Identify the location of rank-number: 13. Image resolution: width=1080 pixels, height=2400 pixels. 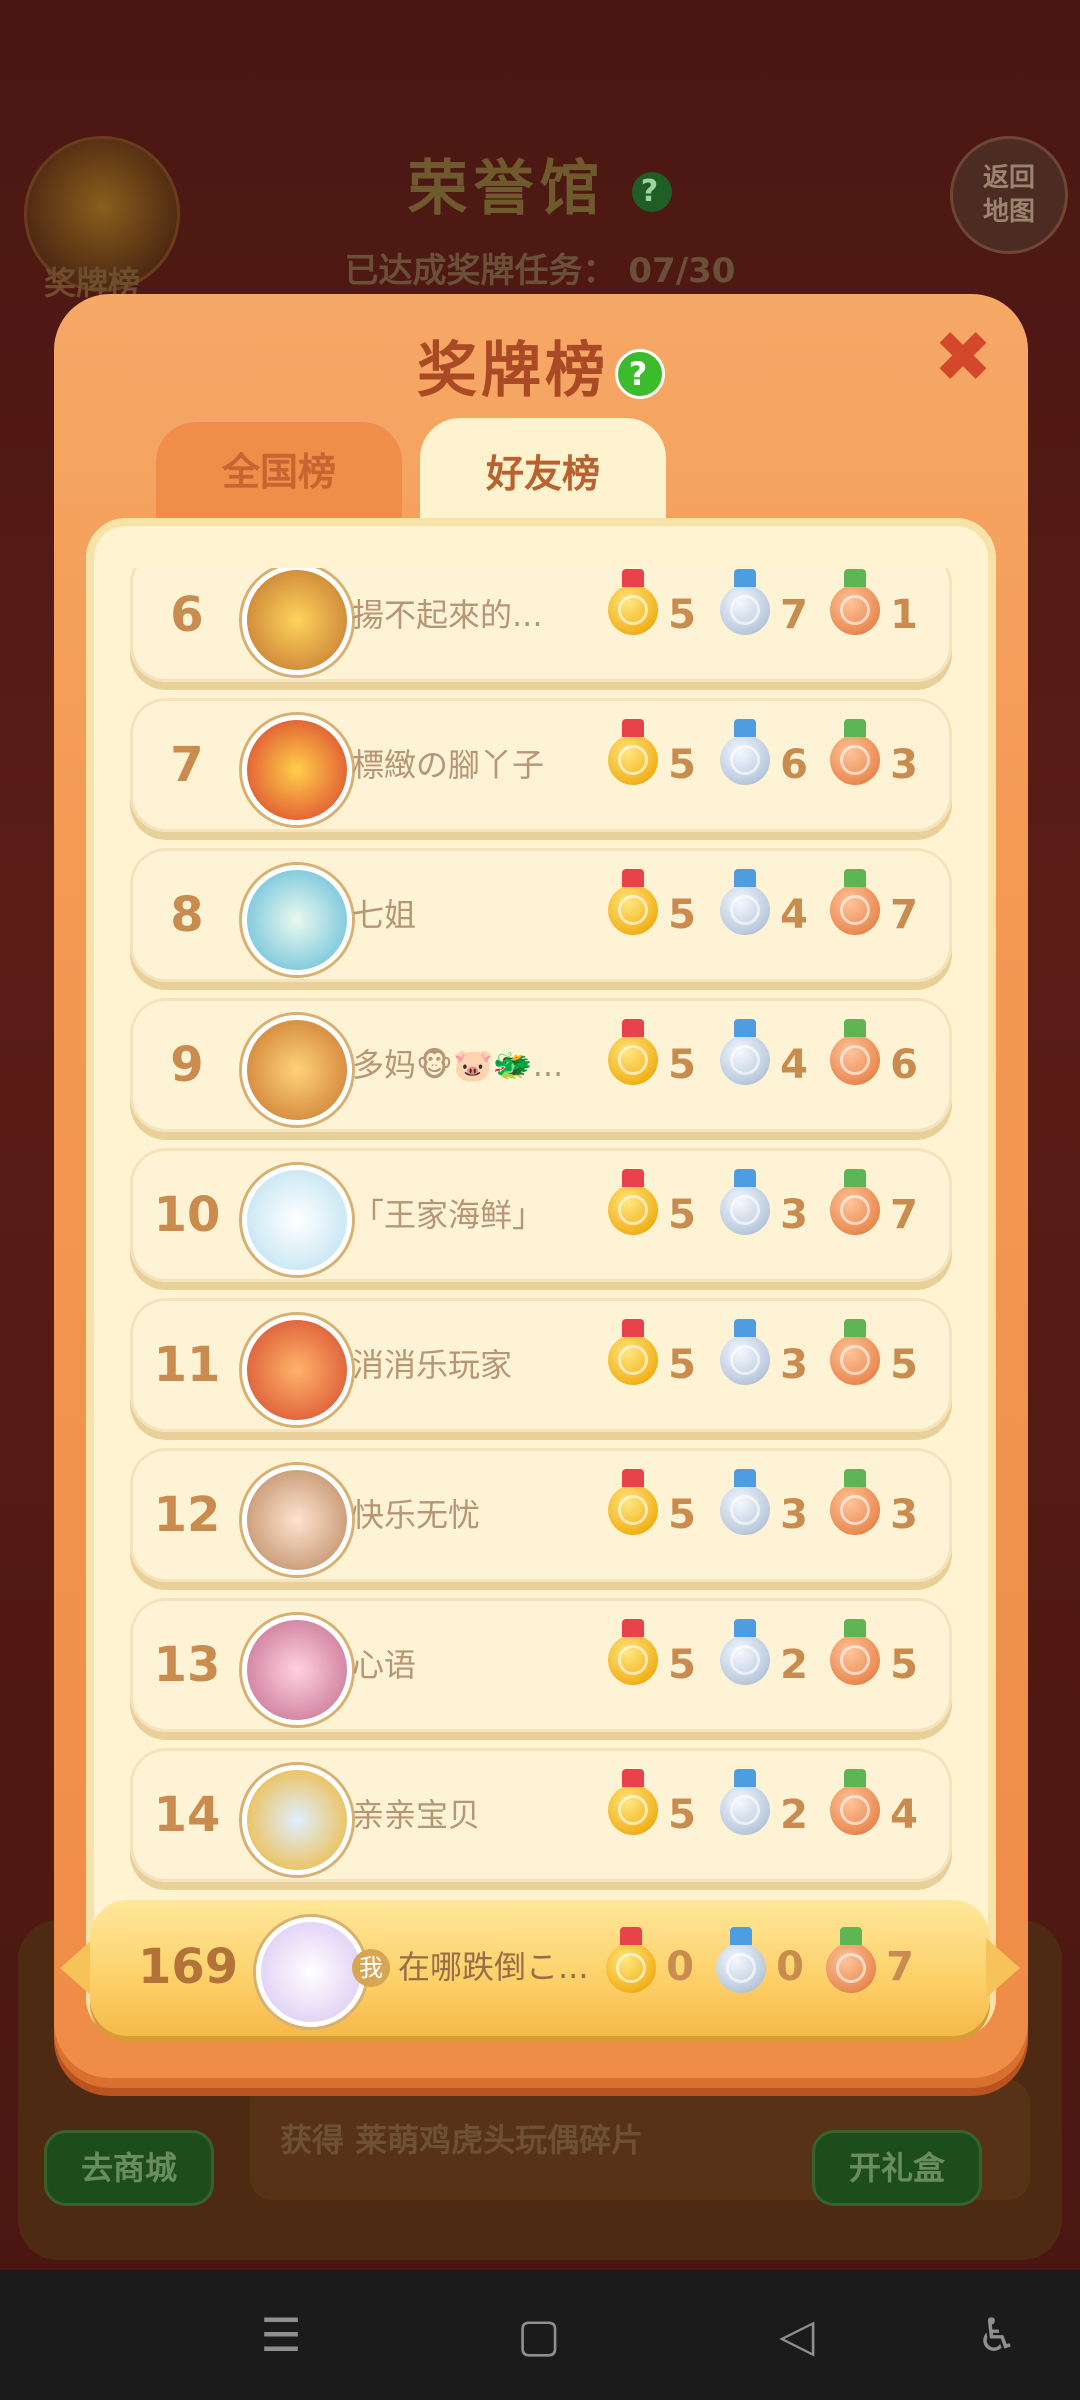
(187, 1665).